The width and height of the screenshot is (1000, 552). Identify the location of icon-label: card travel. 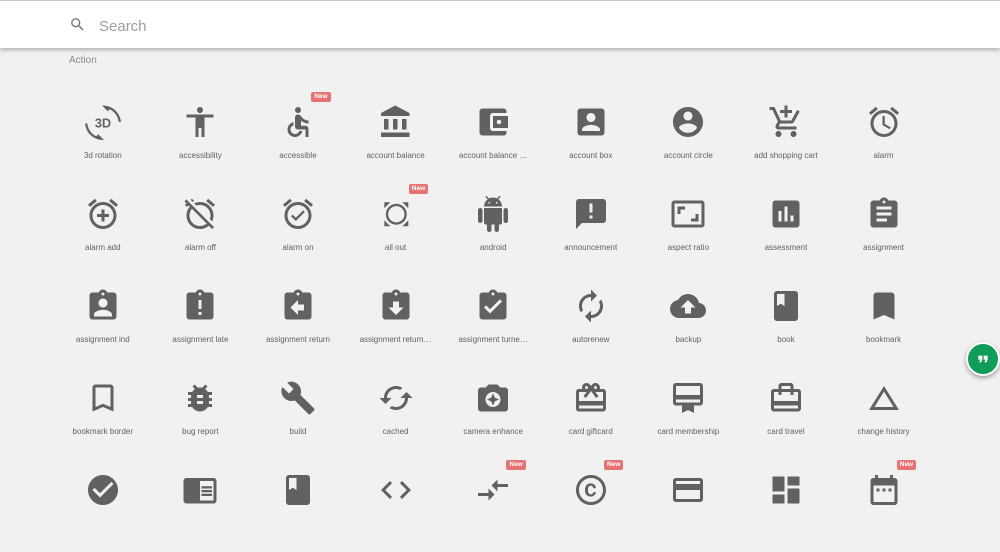
(786, 431).